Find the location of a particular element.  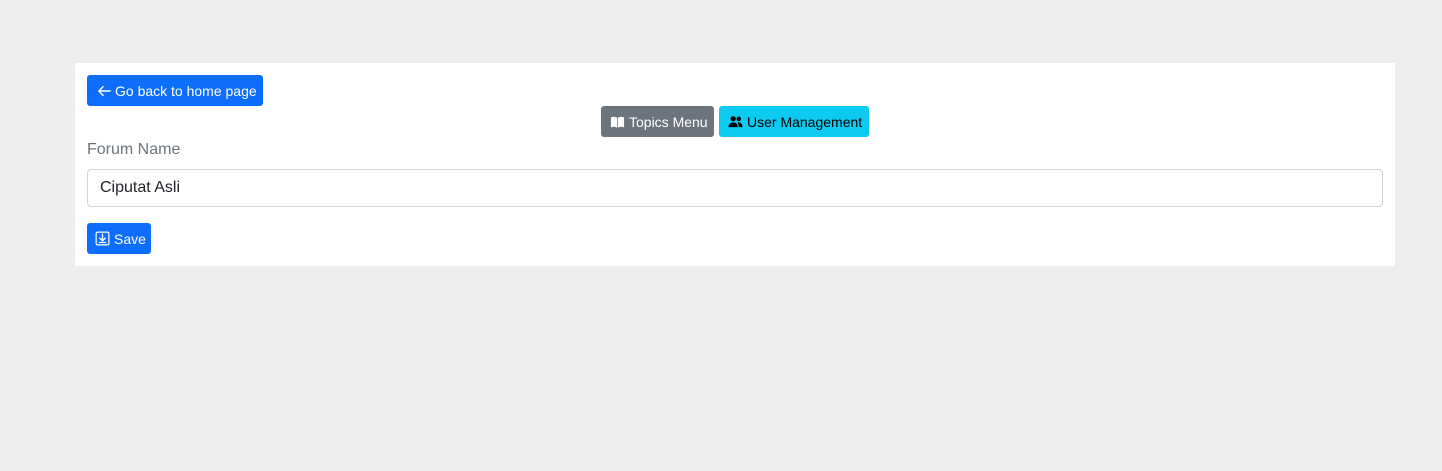

book-icon is located at coordinates (617, 122).